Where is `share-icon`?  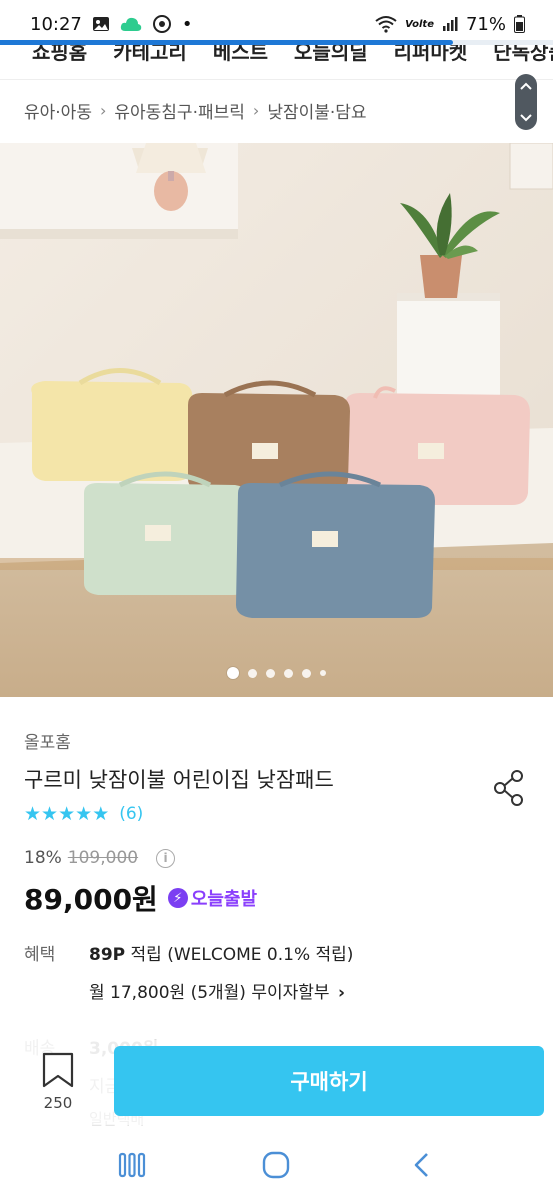
share-icon is located at coordinates (508, 788).